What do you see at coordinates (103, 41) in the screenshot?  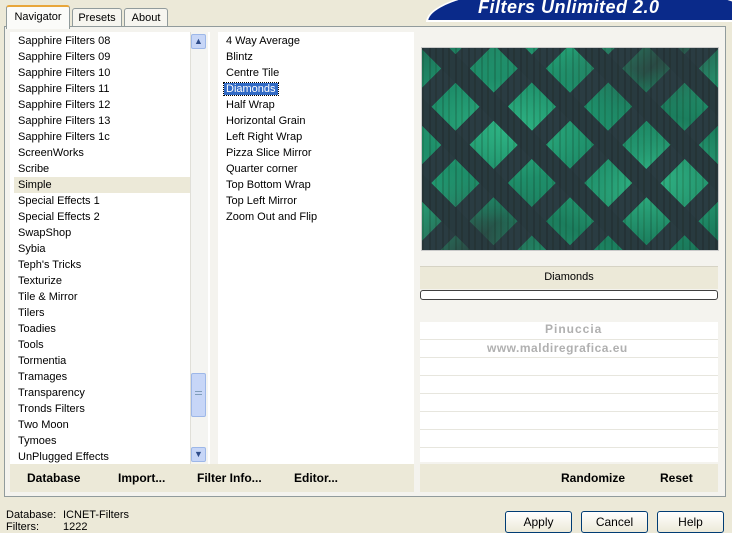 I see `category-item: Sapphire Filters 08` at bounding box center [103, 41].